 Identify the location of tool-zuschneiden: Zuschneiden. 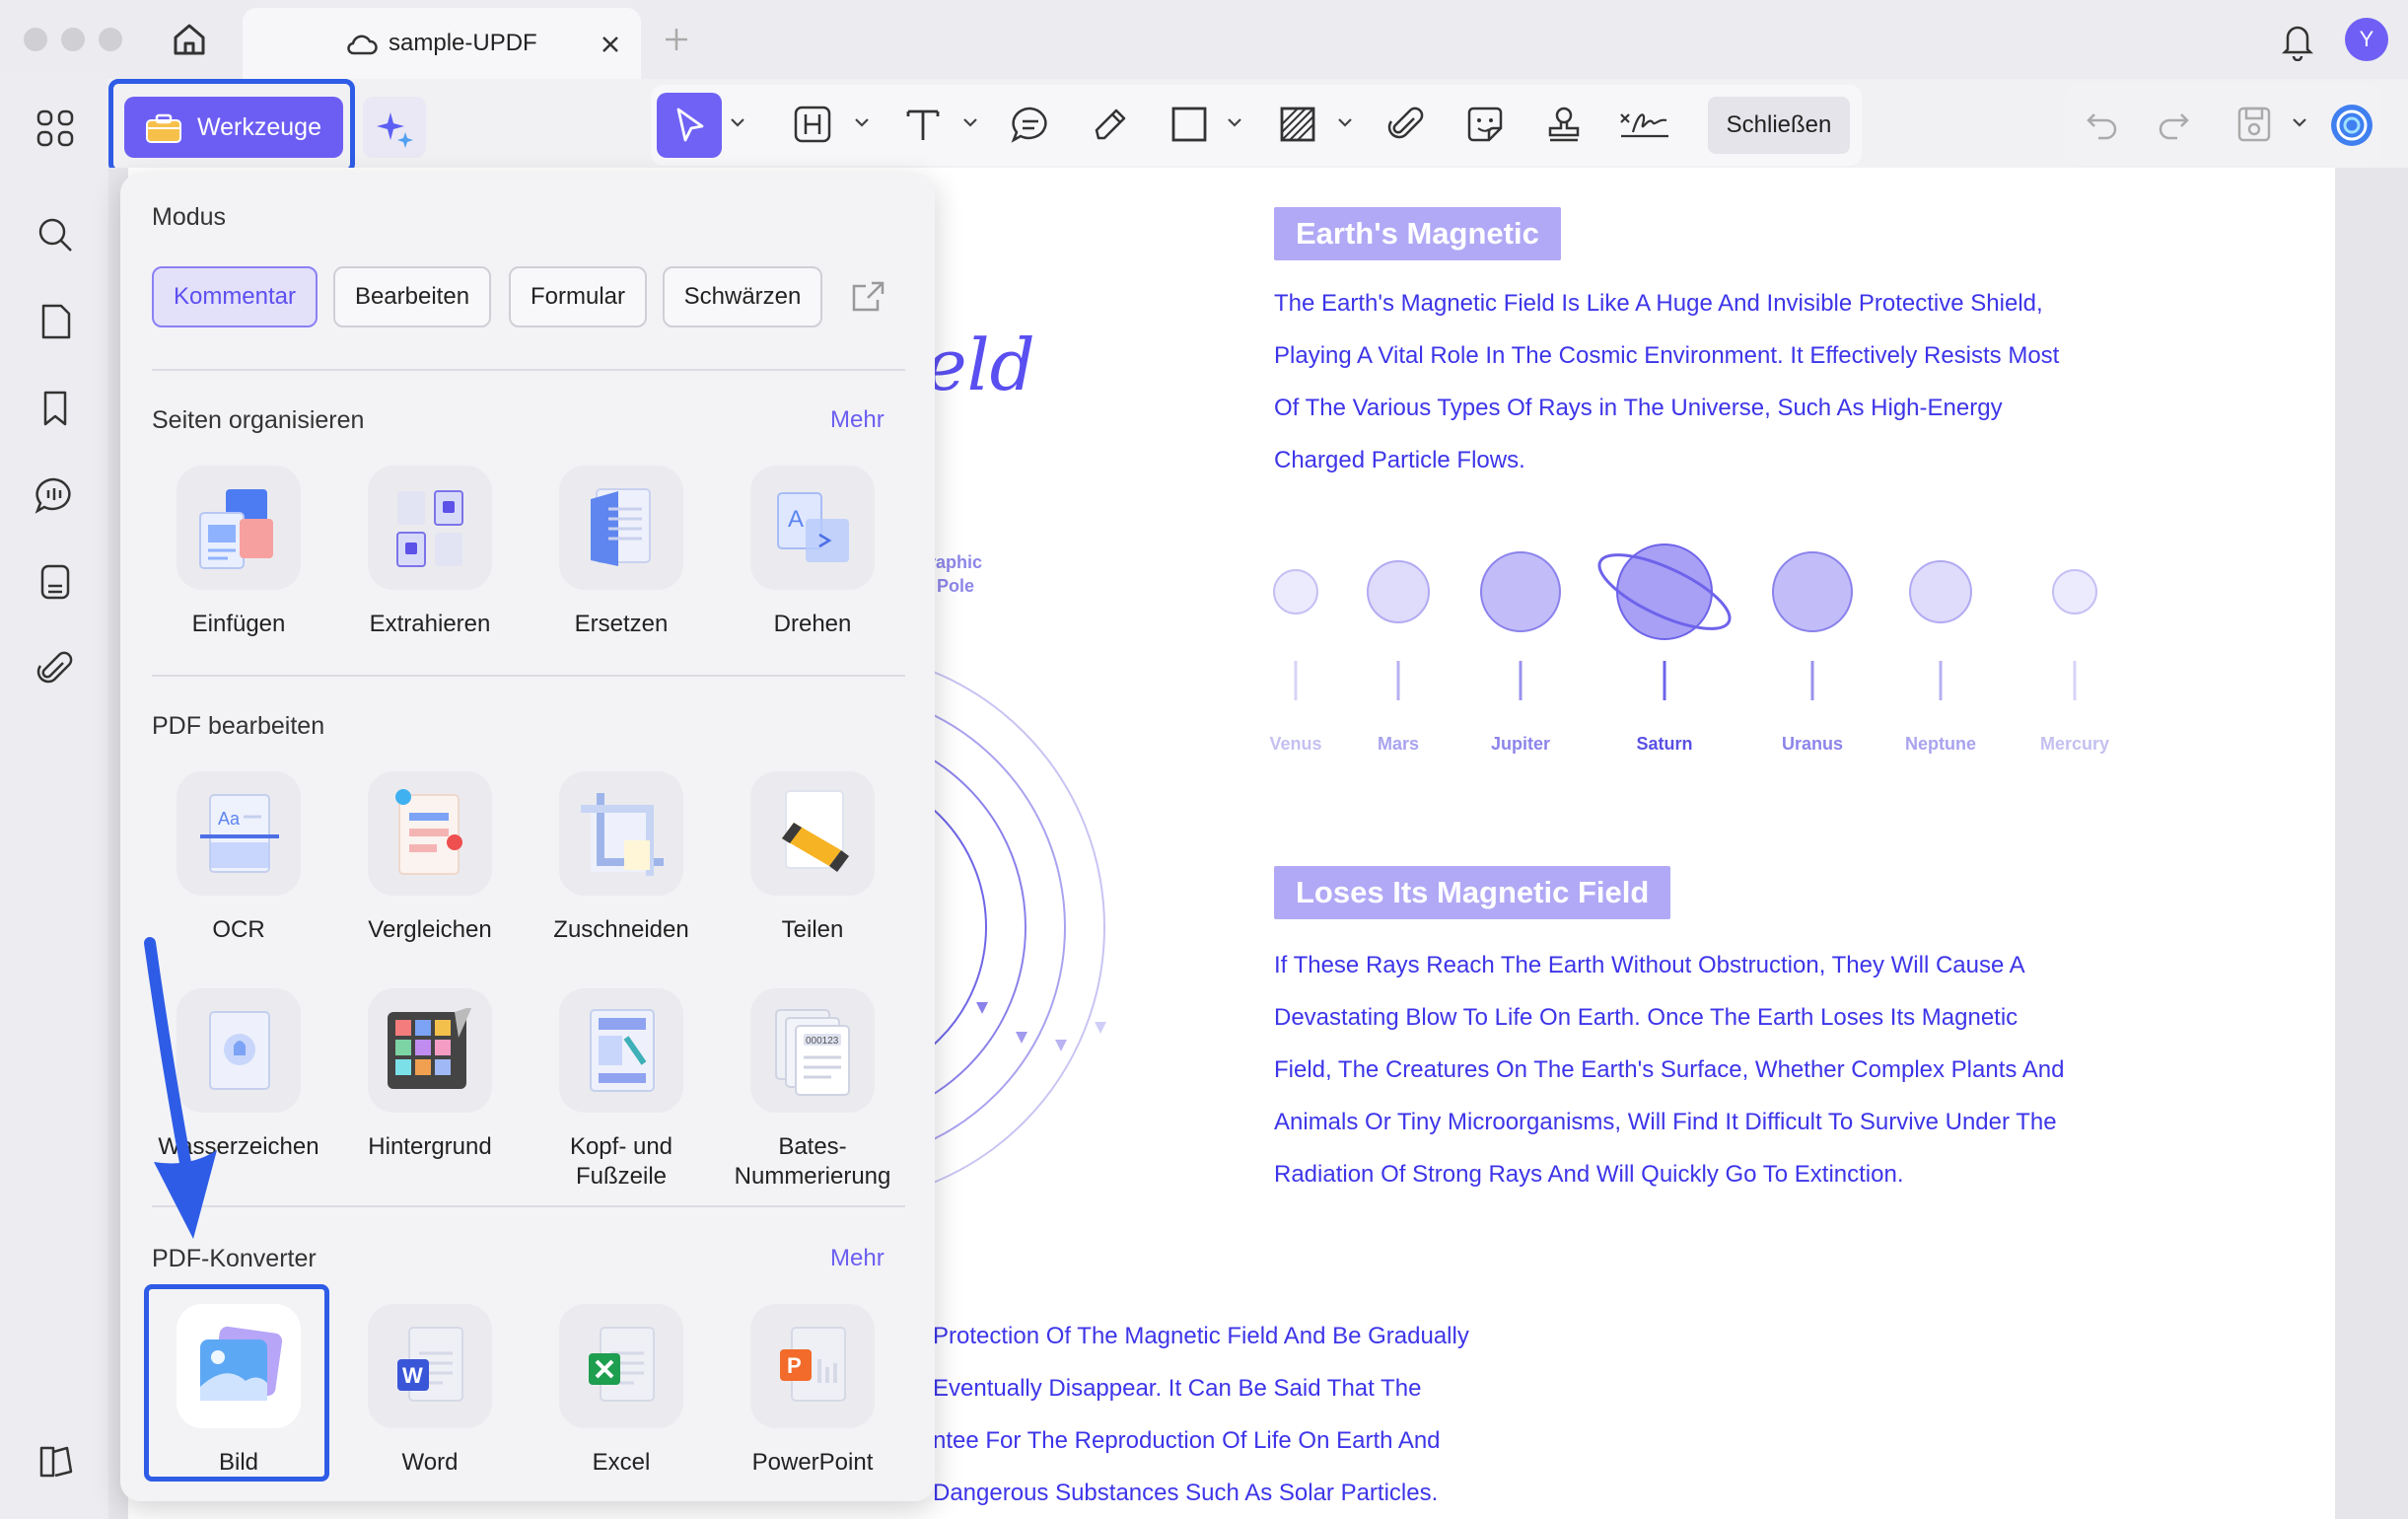
(621, 858).